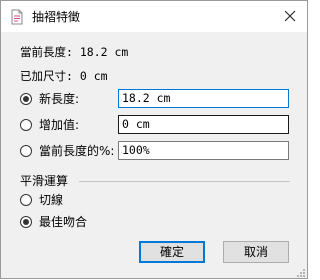 Image resolution: width=320 pixels, height=280 pixels. What do you see at coordinates (26, 200) in the screenshot?
I see `tangent-radio` at bounding box center [26, 200].